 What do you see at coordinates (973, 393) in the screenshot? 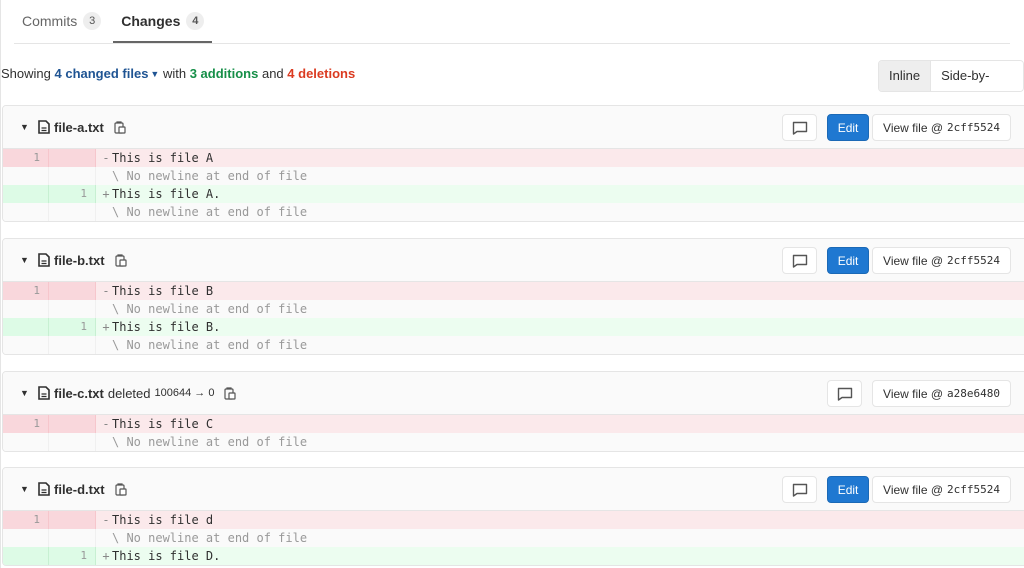
I see `commit-sha: a28e6480` at bounding box center [973, 393].